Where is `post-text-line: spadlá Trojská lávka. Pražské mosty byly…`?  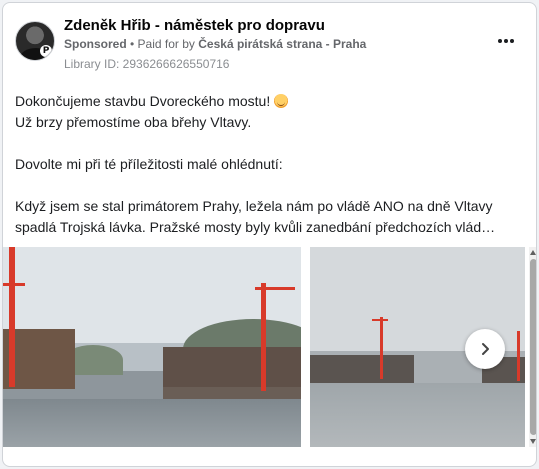 post-text-line: spadlá Trojská lávka. Pražské mosty byly… is located at coordinates (255, 227).